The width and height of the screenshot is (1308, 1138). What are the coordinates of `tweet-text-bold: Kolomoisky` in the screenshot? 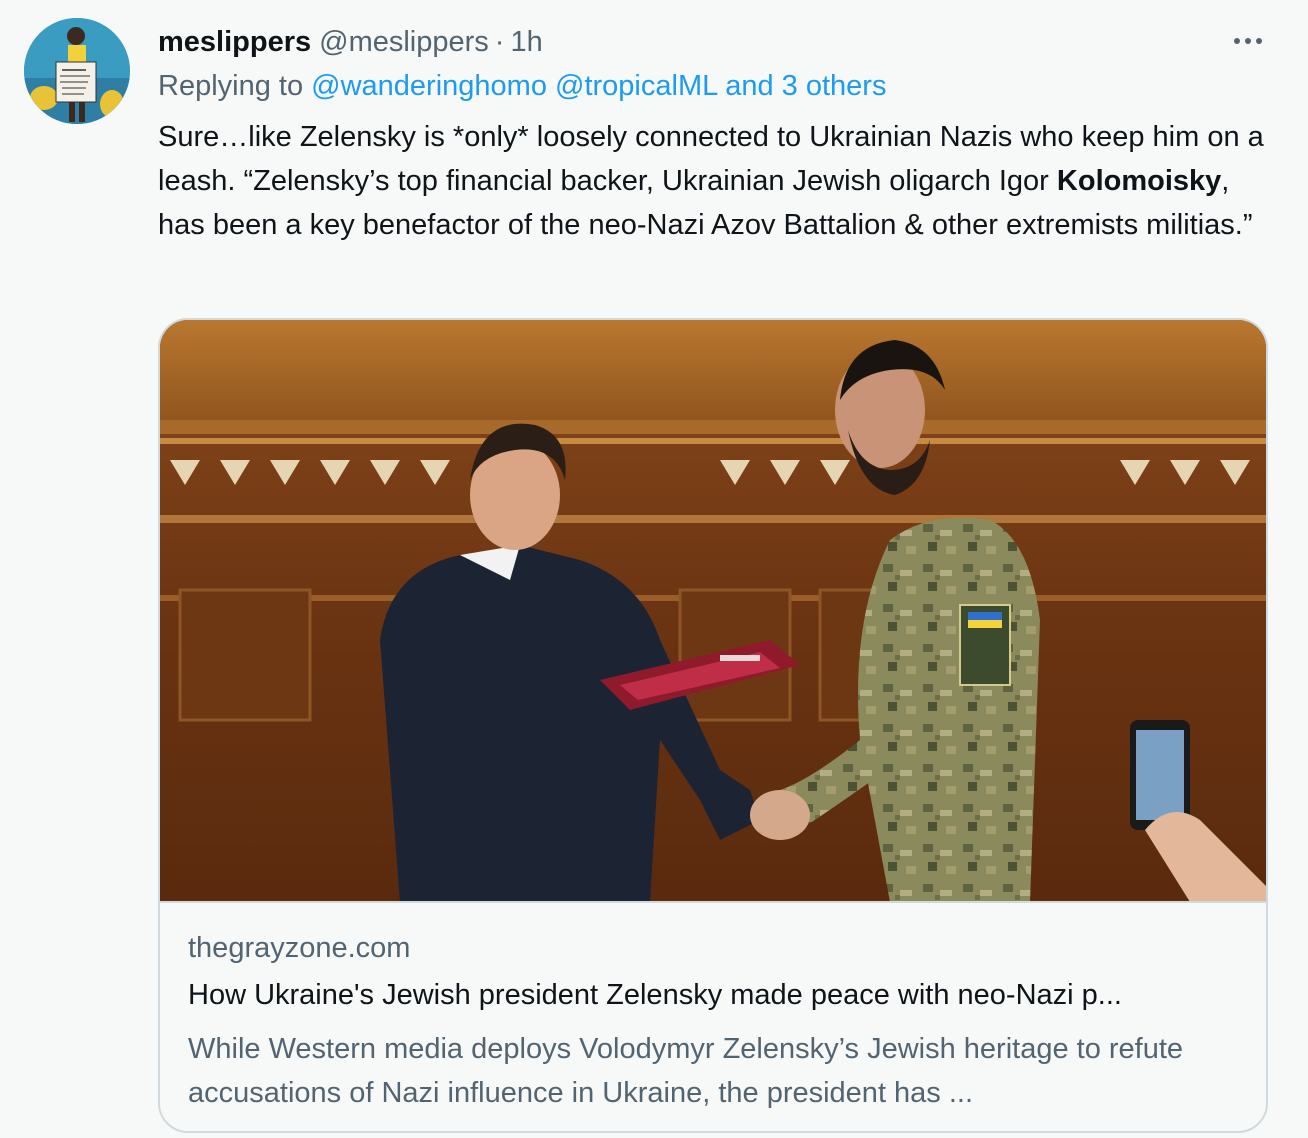 It's located at (1139, 181).